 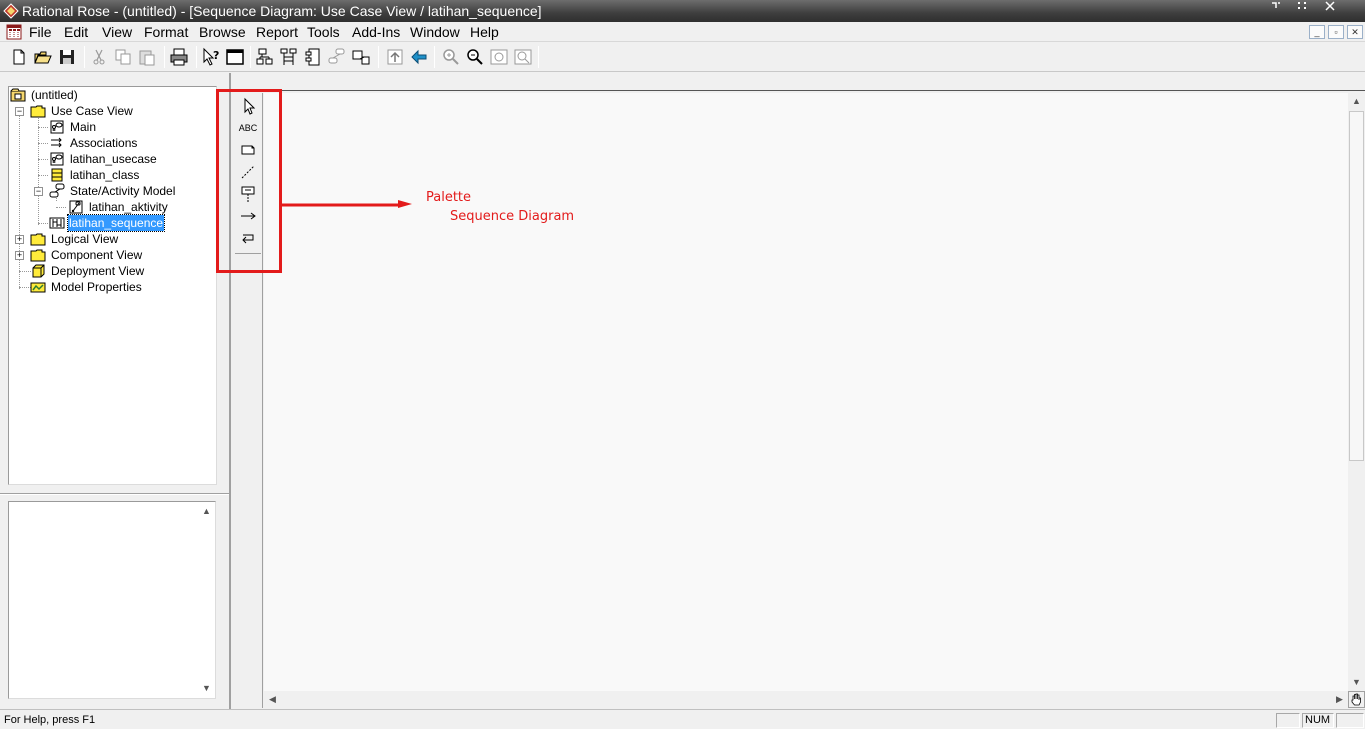 I want to click on tree-node-latihan-usecase: latihan_usecase, so click(x=109, y=159).